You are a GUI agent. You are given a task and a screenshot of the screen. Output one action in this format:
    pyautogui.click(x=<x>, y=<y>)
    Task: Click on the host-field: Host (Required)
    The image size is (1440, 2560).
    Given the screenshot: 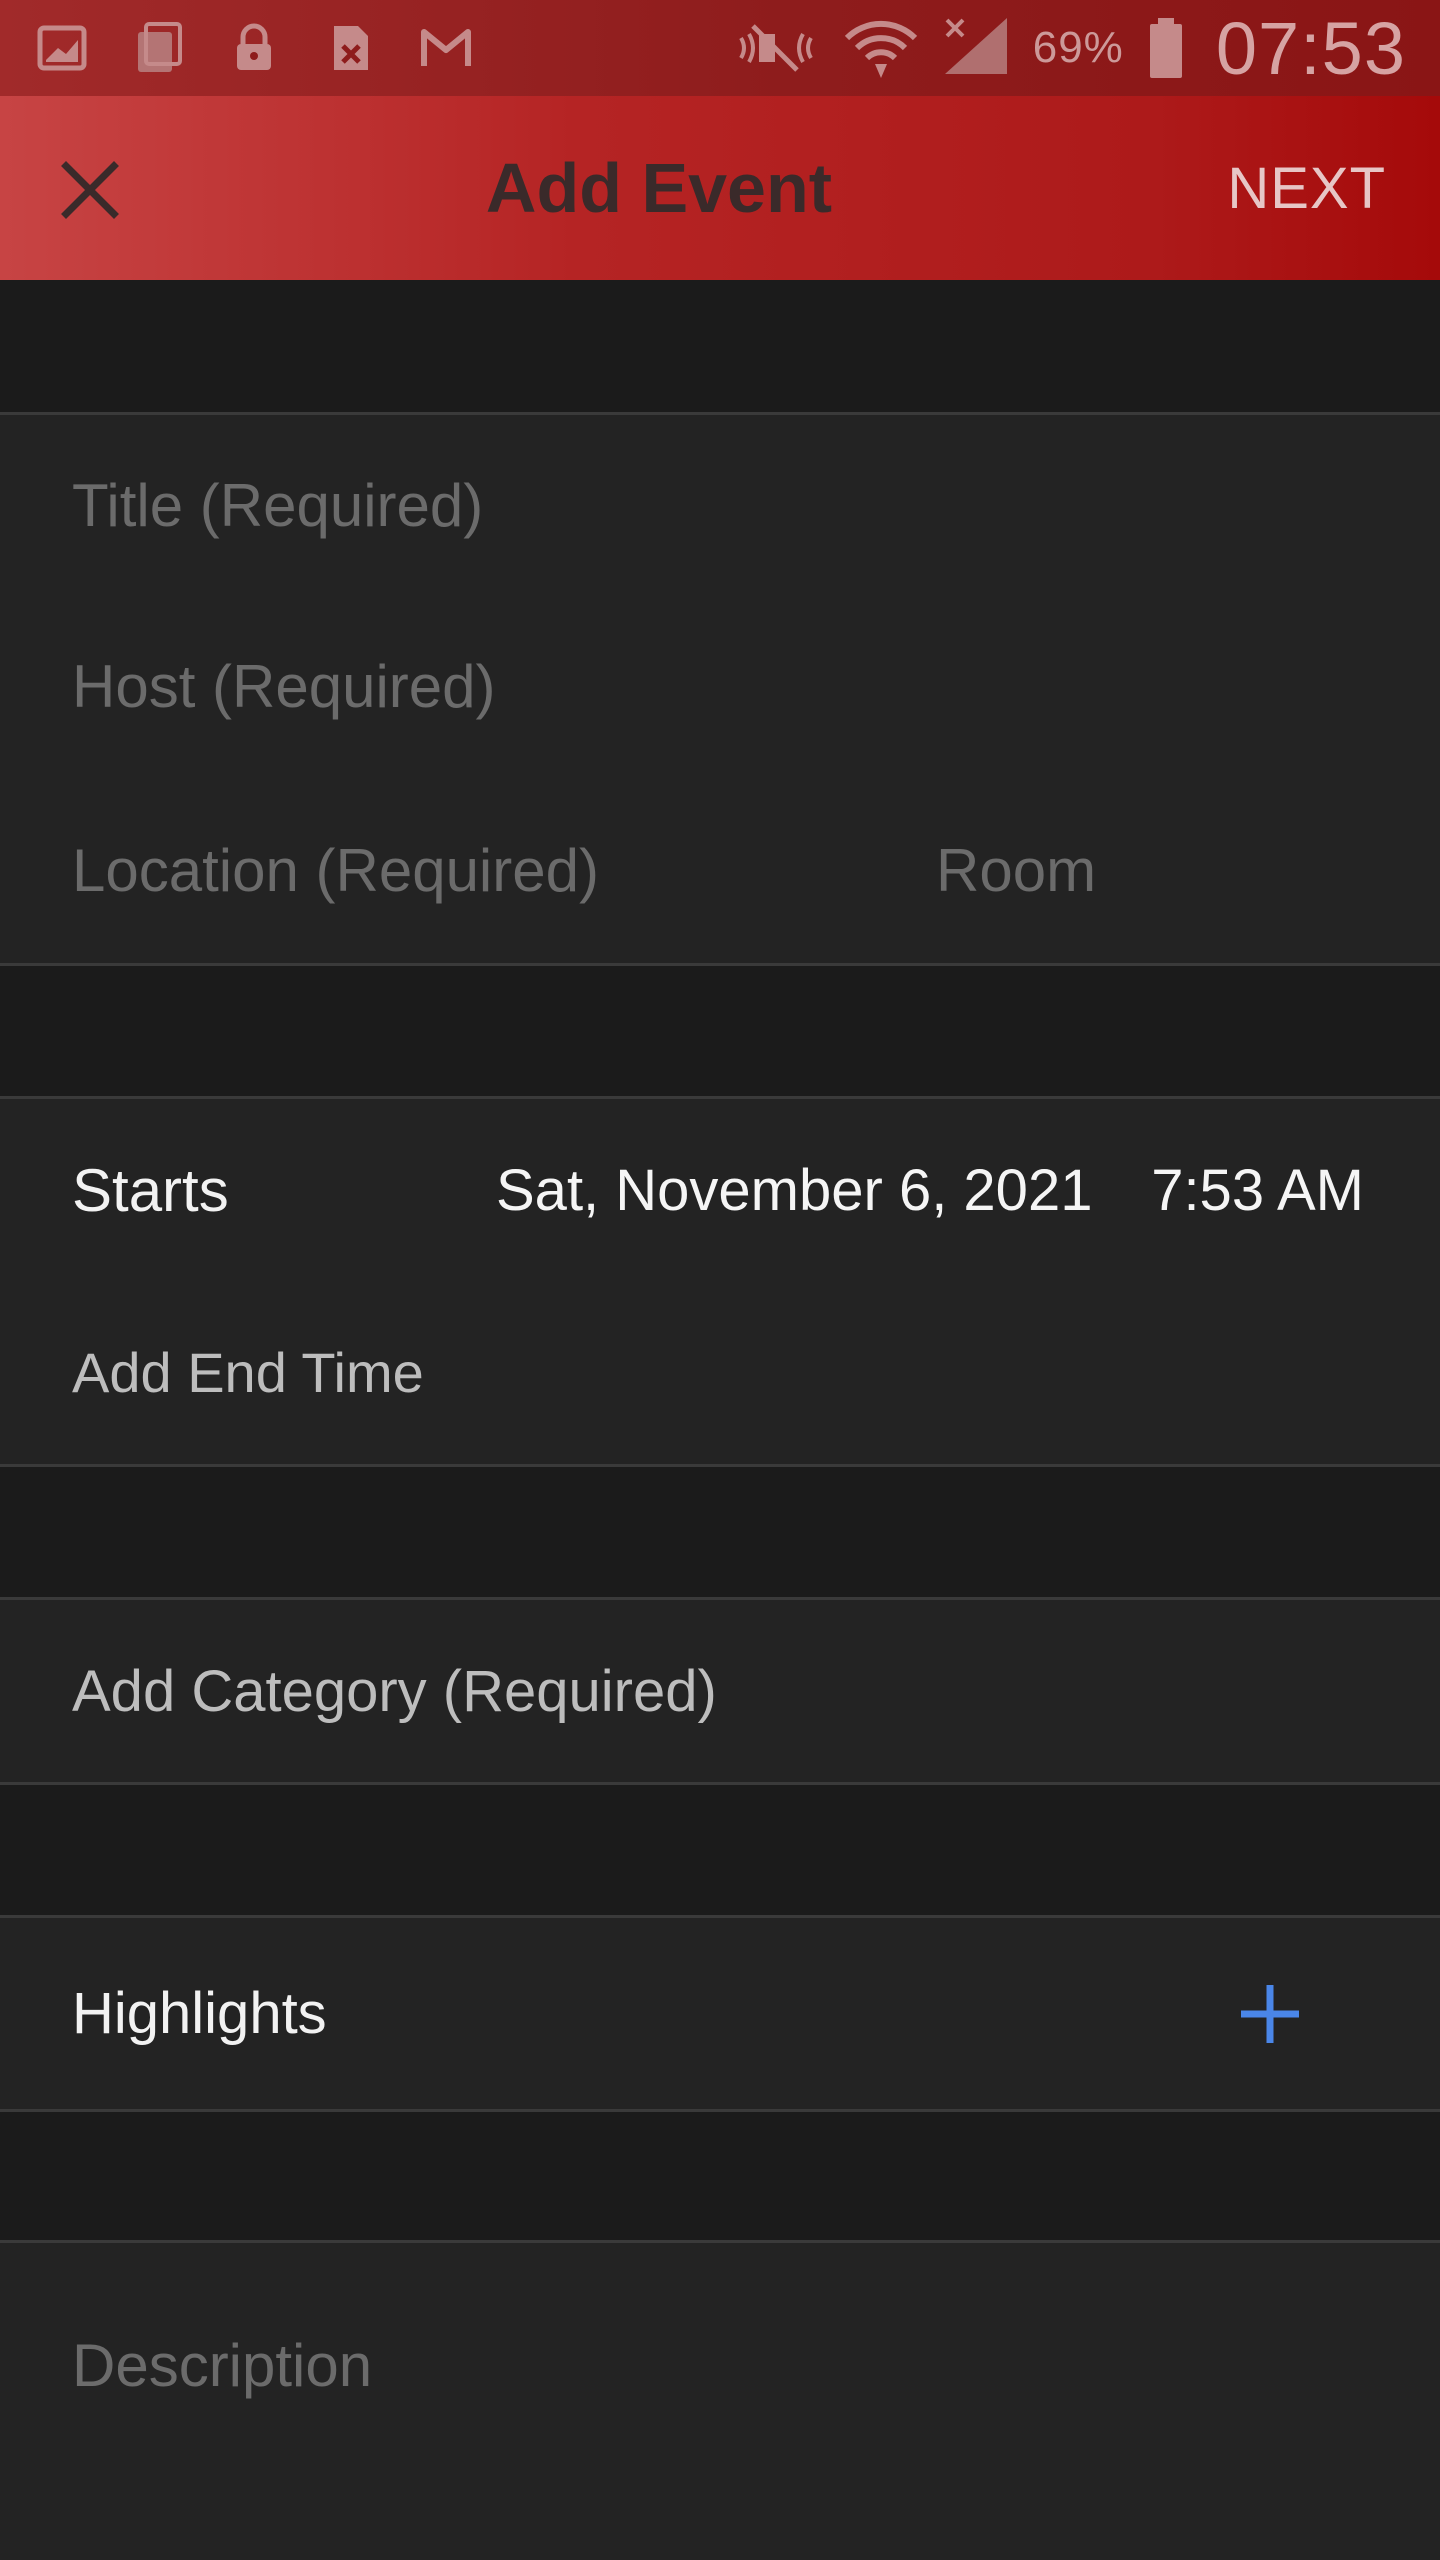 What is the action you would take?
    pyautogui.click(x=720, y=688)
    